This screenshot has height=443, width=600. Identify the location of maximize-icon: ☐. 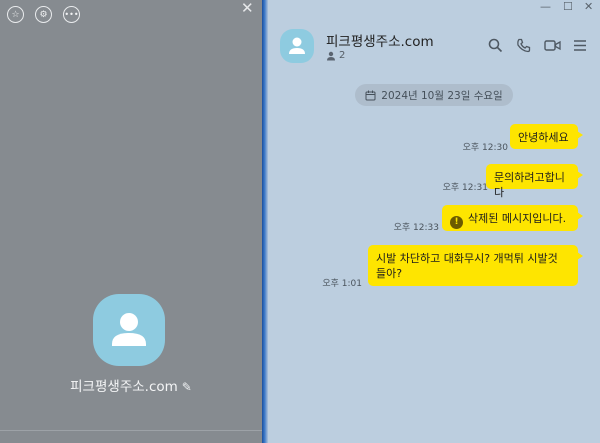
(568, 6).